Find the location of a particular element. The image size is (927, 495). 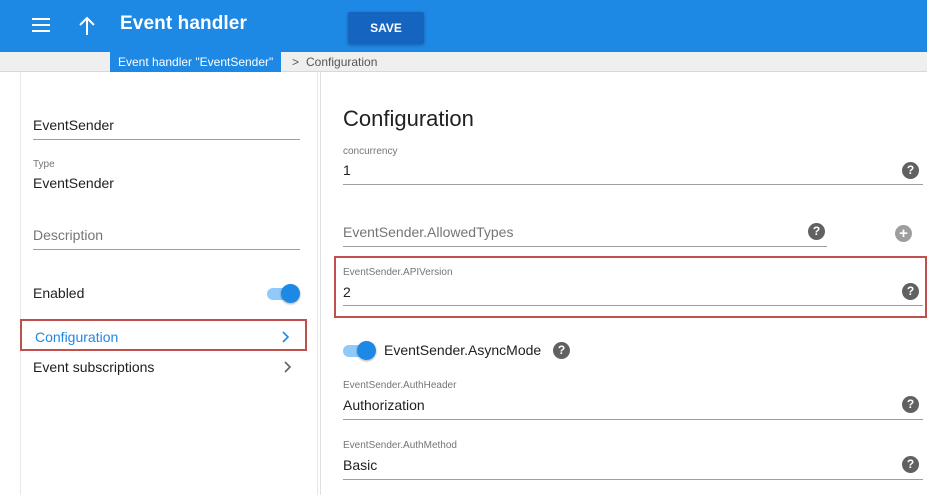

description-field: Description is located at coordinates (68, 235).